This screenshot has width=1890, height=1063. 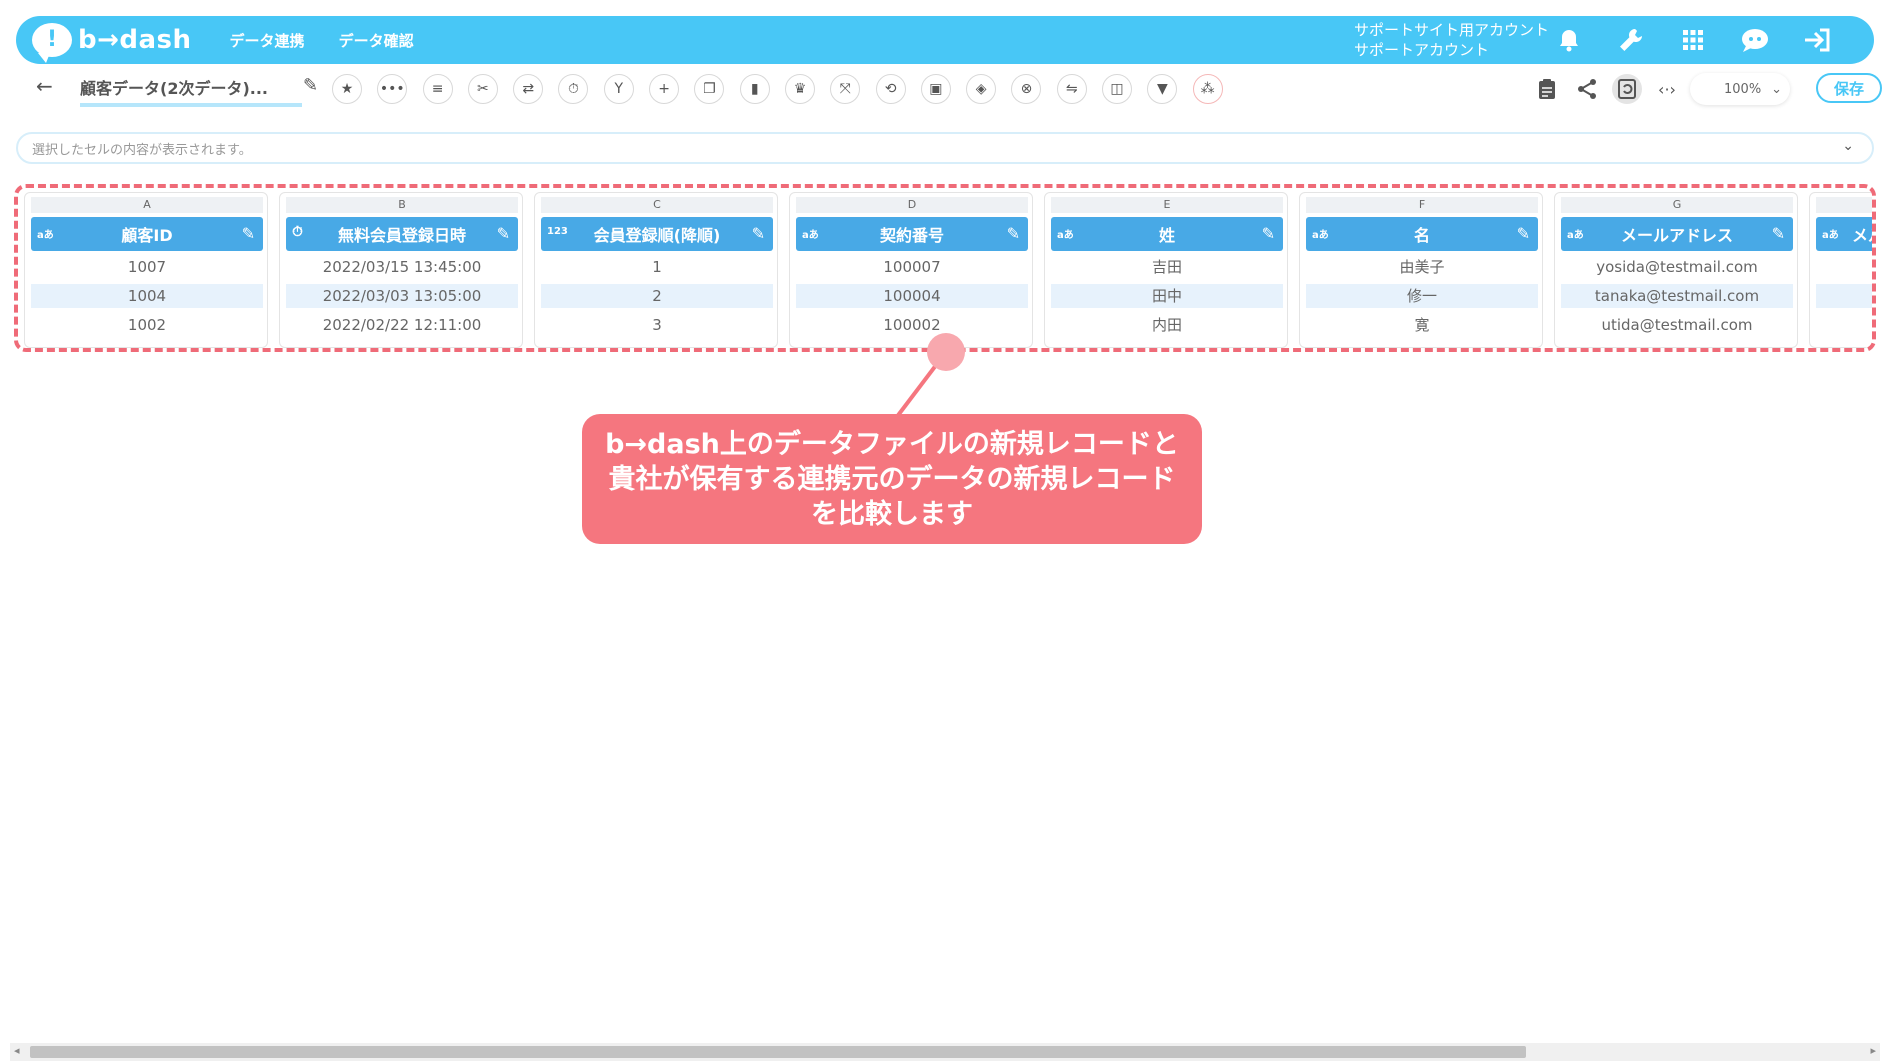 I want to click on bell-icon, so click(x=1569, y=40).